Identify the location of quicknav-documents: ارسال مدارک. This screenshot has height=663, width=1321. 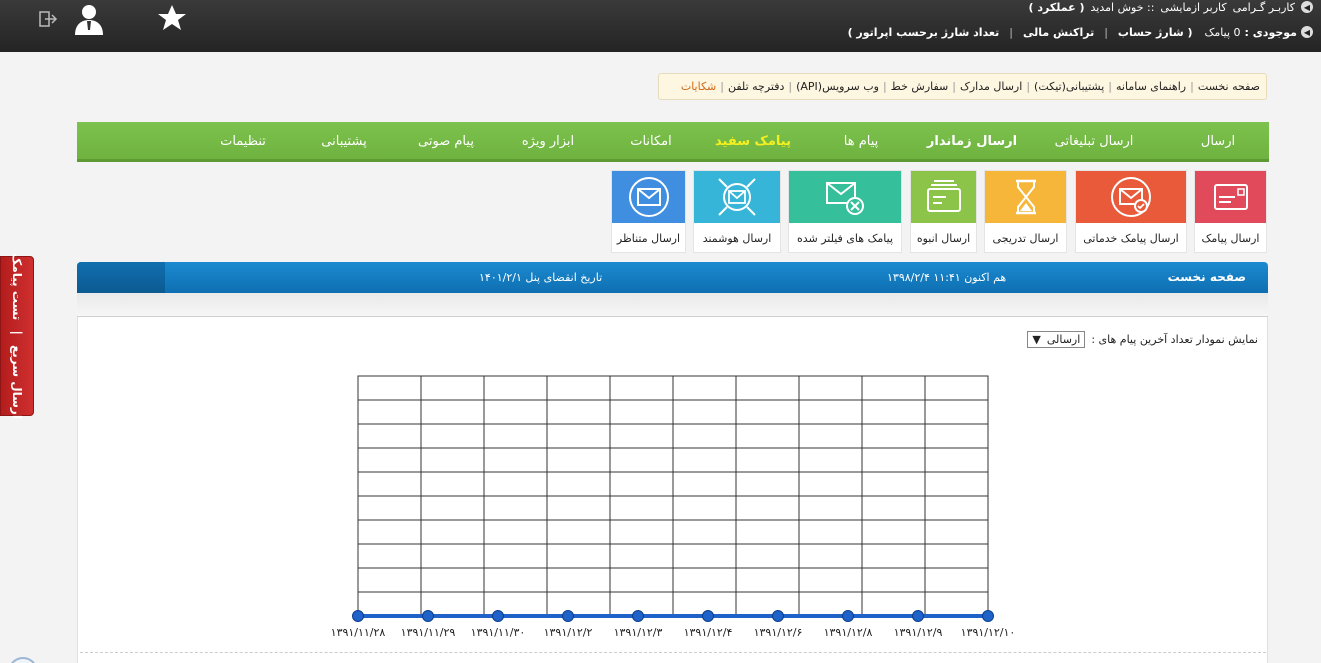
(991, 86).